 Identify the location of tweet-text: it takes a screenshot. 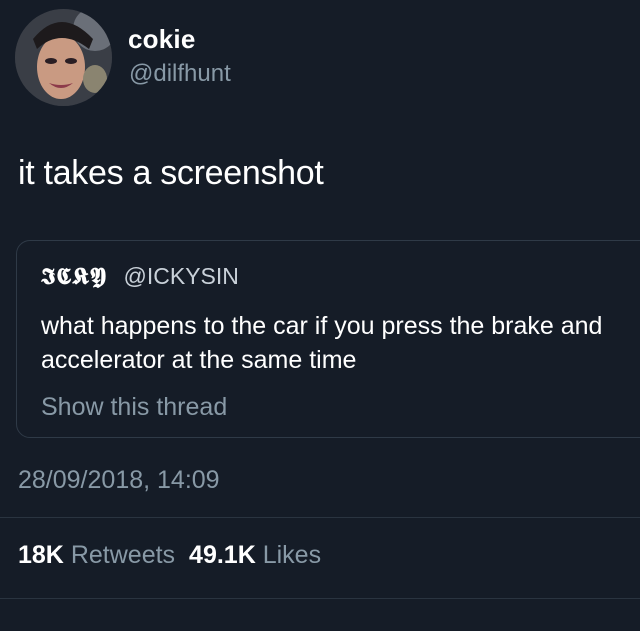
(171, 173).